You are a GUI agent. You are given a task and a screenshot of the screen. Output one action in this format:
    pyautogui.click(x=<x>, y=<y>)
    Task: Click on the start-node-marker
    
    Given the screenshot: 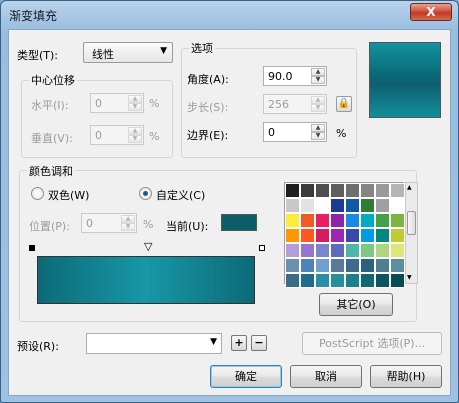 What is the action you would take?
    pyautogui.click(x=32, y=248)
    